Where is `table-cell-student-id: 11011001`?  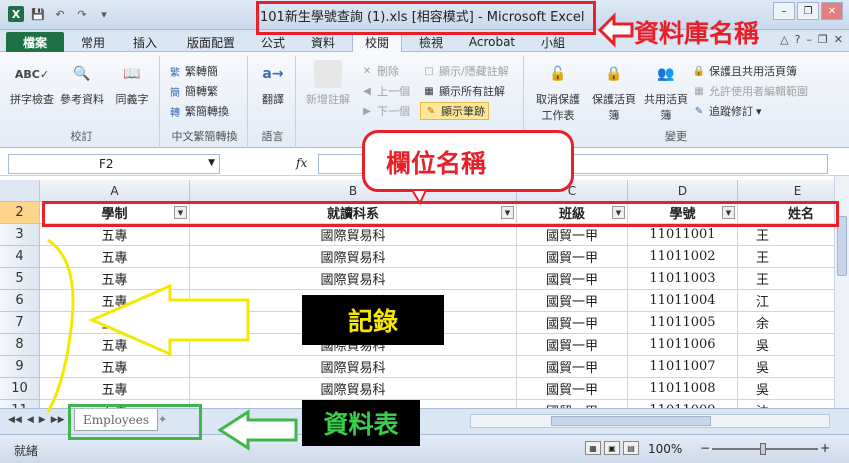
table-cell-student-id: 11011001 is located at coordinates (683, 235).